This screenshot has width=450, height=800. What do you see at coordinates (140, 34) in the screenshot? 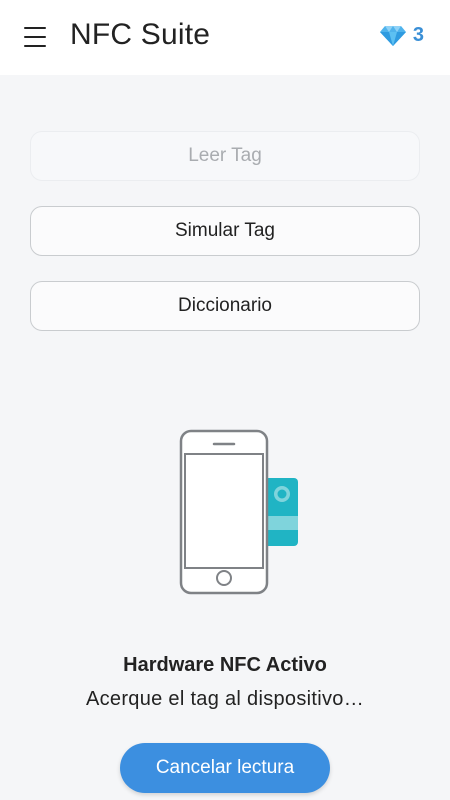
I see `app-title: NFC Suite` at bounding box center [140, 34].